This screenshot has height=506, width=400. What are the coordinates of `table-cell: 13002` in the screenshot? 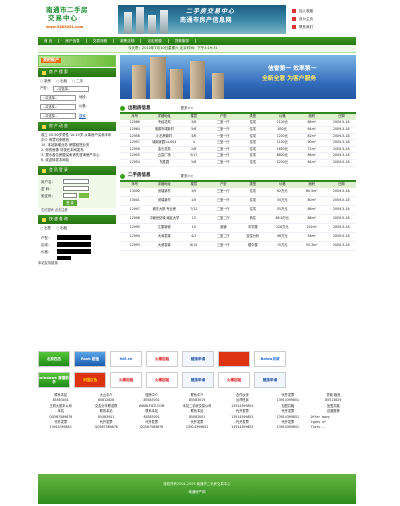 It's located at (135, 192).